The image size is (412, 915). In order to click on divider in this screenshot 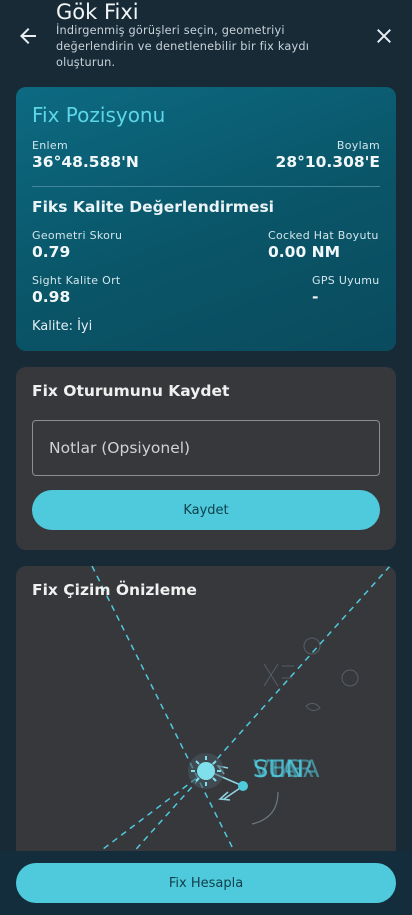, I will do `click(206, 186)`.